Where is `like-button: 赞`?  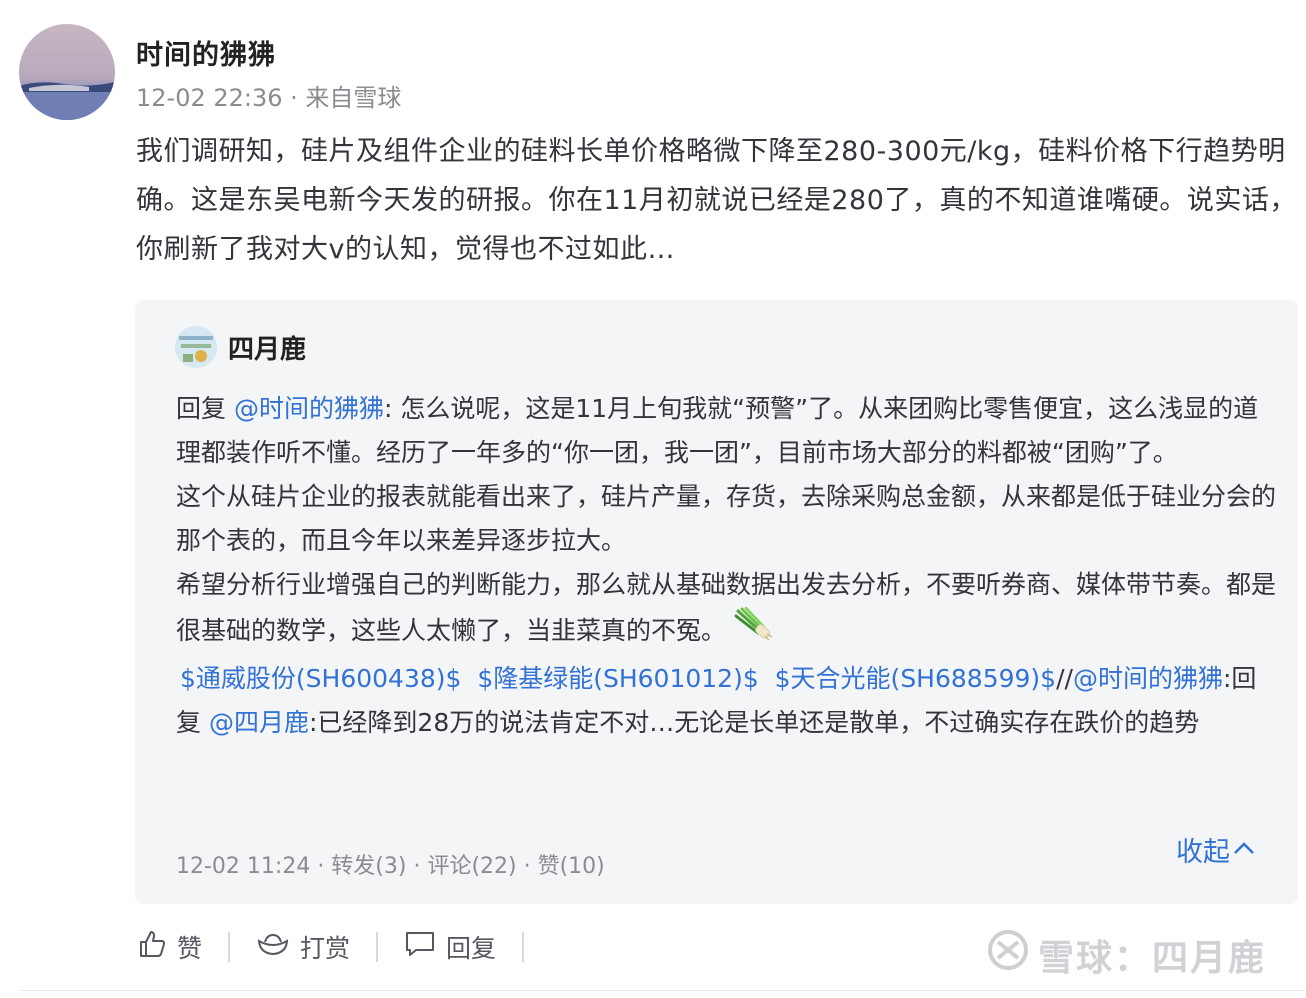 like-button: 赞 is located at coordinates (169, 947).